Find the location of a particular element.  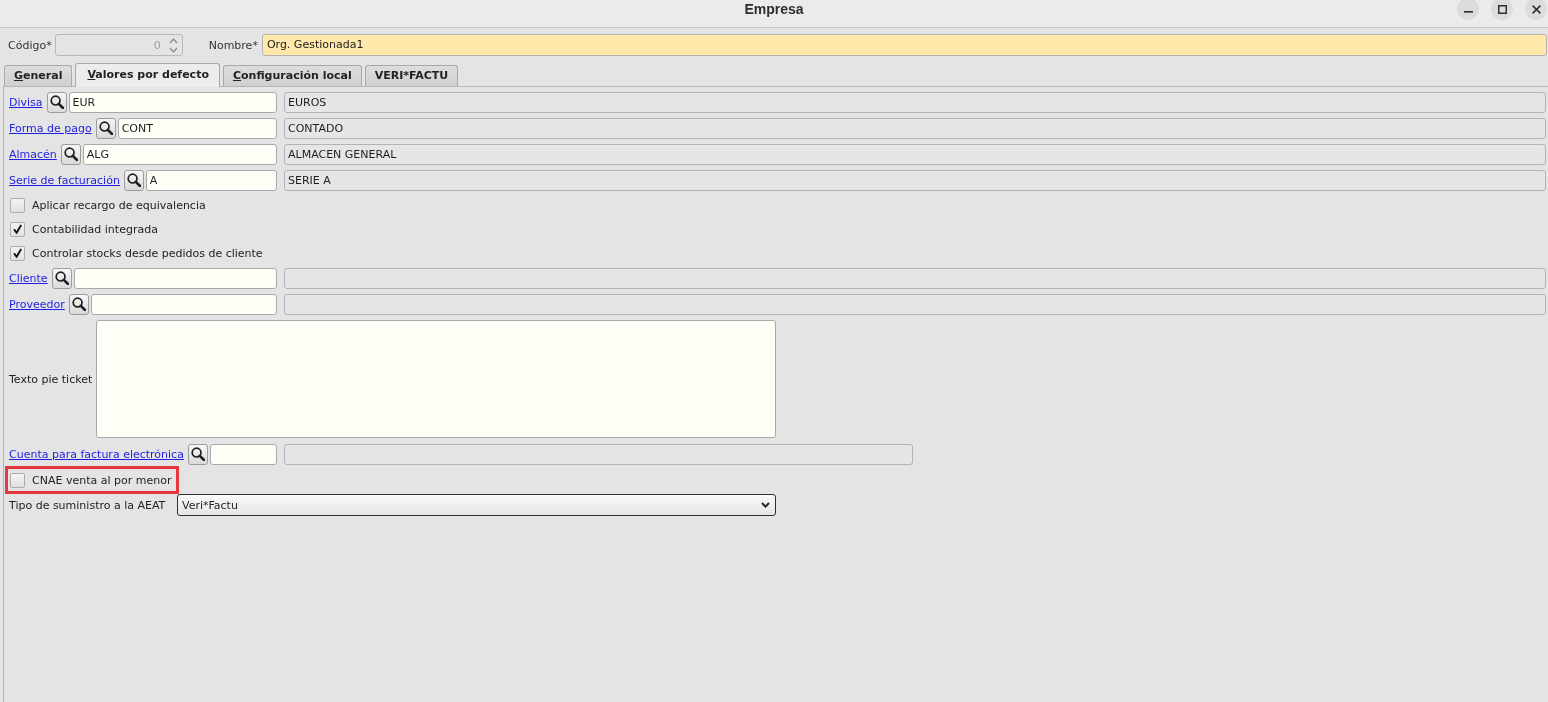

description-field: ALMACEN GENERAL is located at coordinates (915, 154).